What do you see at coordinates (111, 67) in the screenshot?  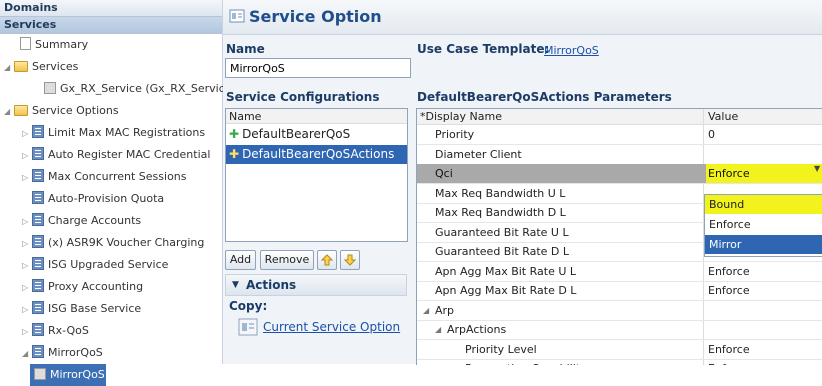 I see `tree-item: ◢ Services` at bounding box center [111, 67].